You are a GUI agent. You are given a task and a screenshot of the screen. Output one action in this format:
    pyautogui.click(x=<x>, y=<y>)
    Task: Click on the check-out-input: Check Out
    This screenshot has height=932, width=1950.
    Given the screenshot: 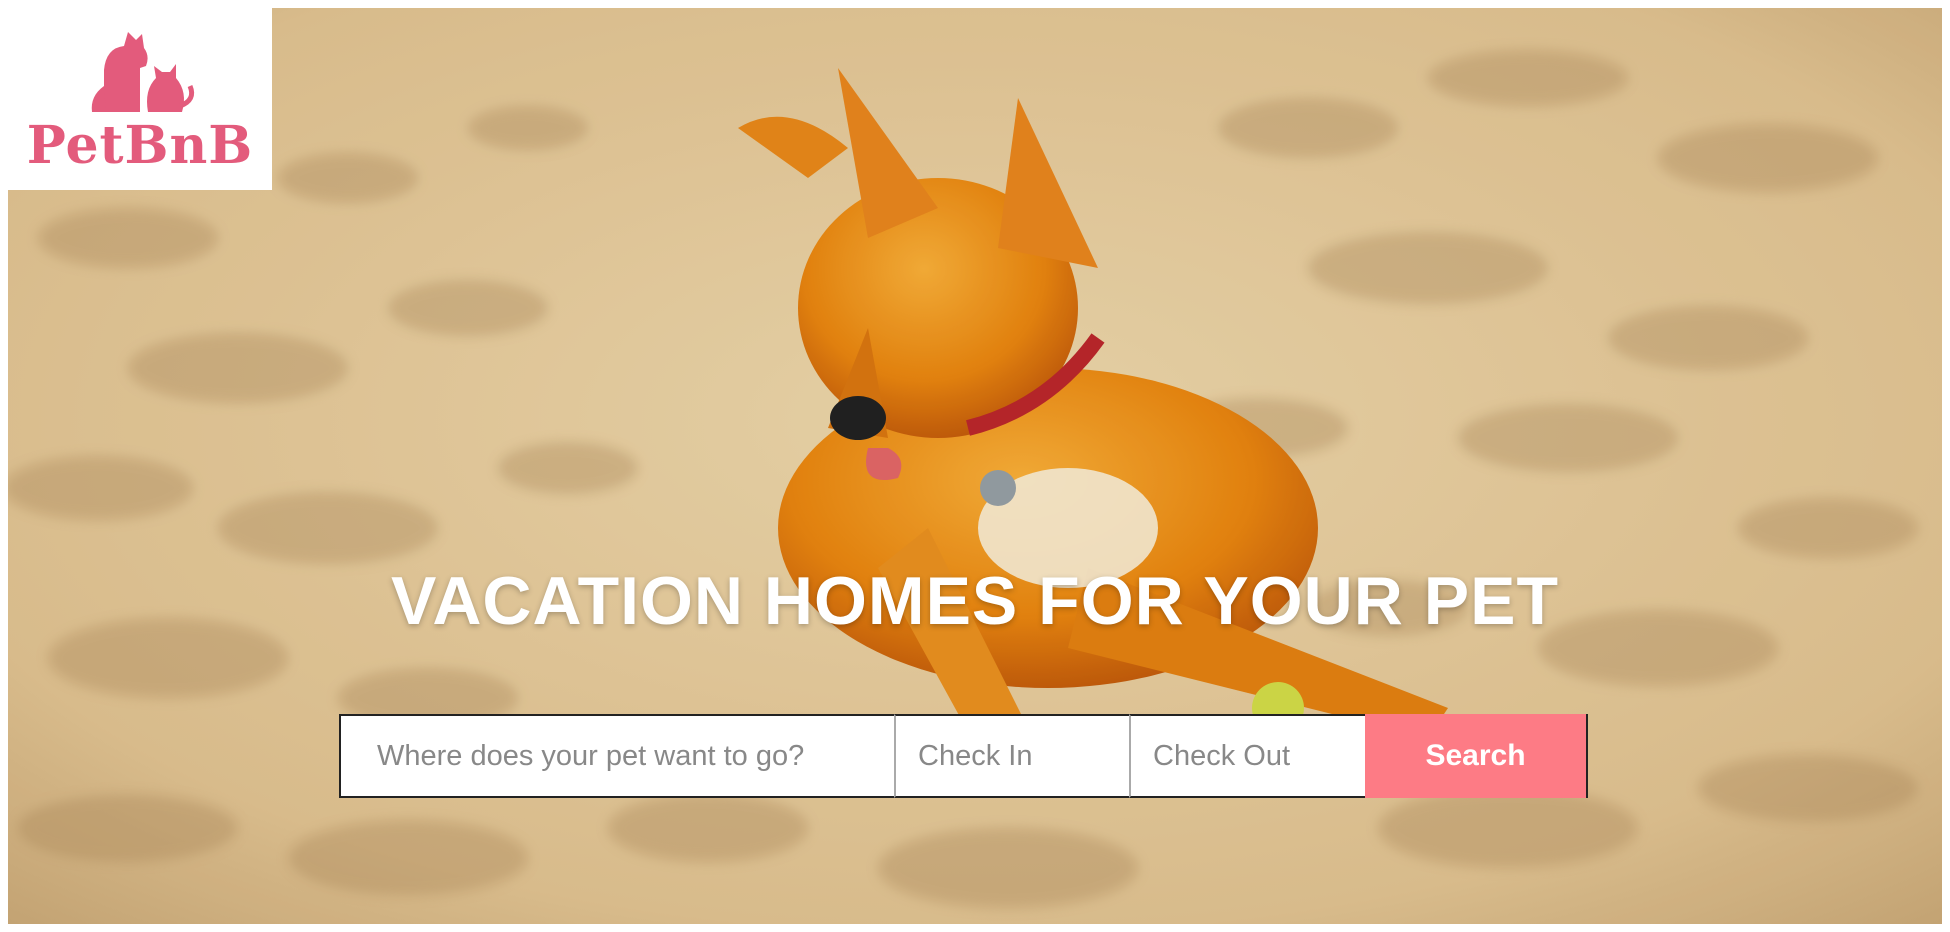 What is the action you would take?
    pyautogui.click(x=1247, y=756)
    